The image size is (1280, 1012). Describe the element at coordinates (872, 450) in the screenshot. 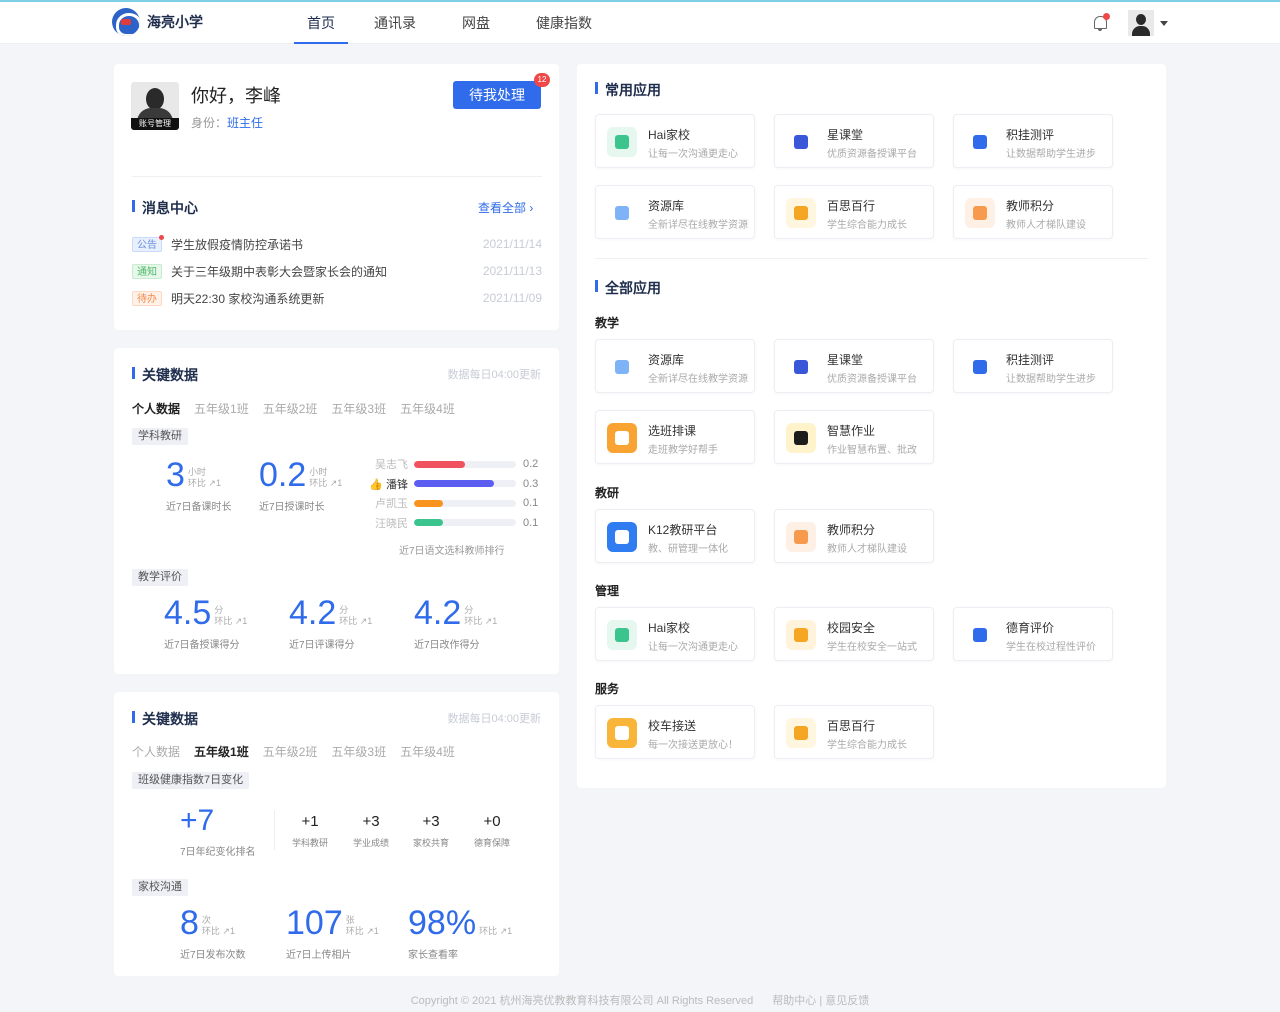

I see `app-desc: 作业智慧布置、批改` at that location.